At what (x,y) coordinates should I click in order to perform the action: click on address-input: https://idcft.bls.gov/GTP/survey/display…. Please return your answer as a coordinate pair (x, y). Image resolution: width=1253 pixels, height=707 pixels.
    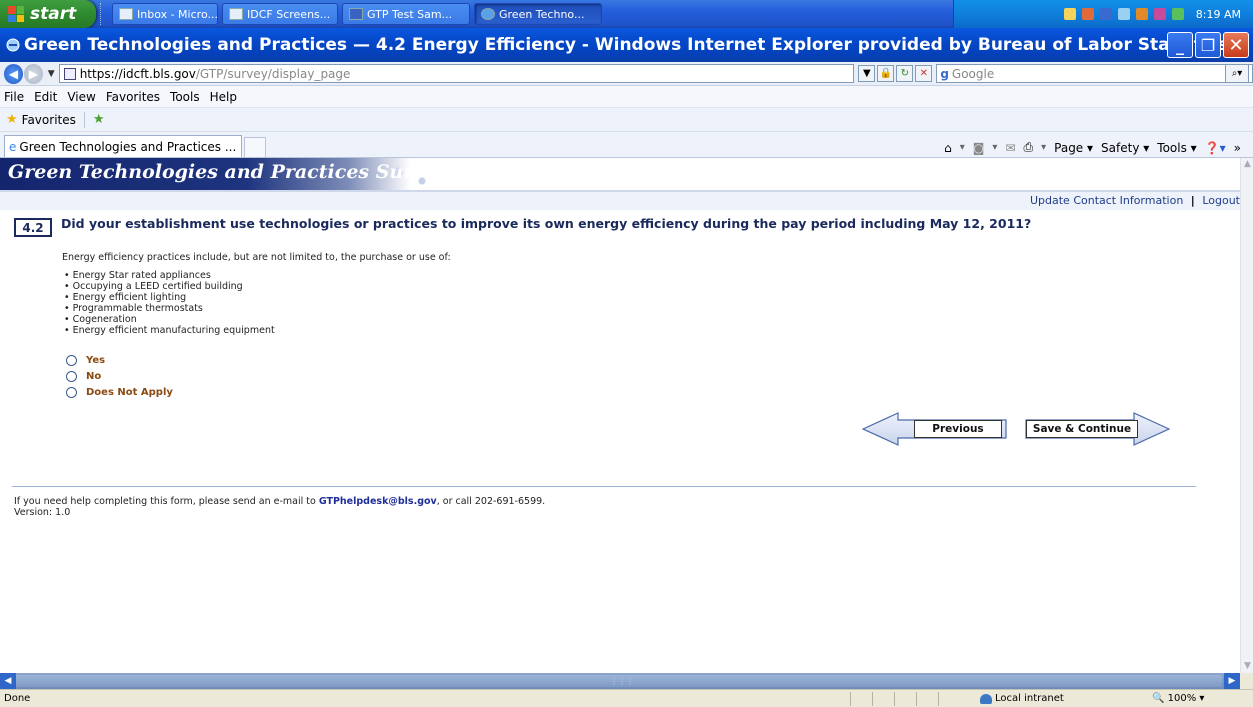
    Looking at the image, I should click on (456, 73).